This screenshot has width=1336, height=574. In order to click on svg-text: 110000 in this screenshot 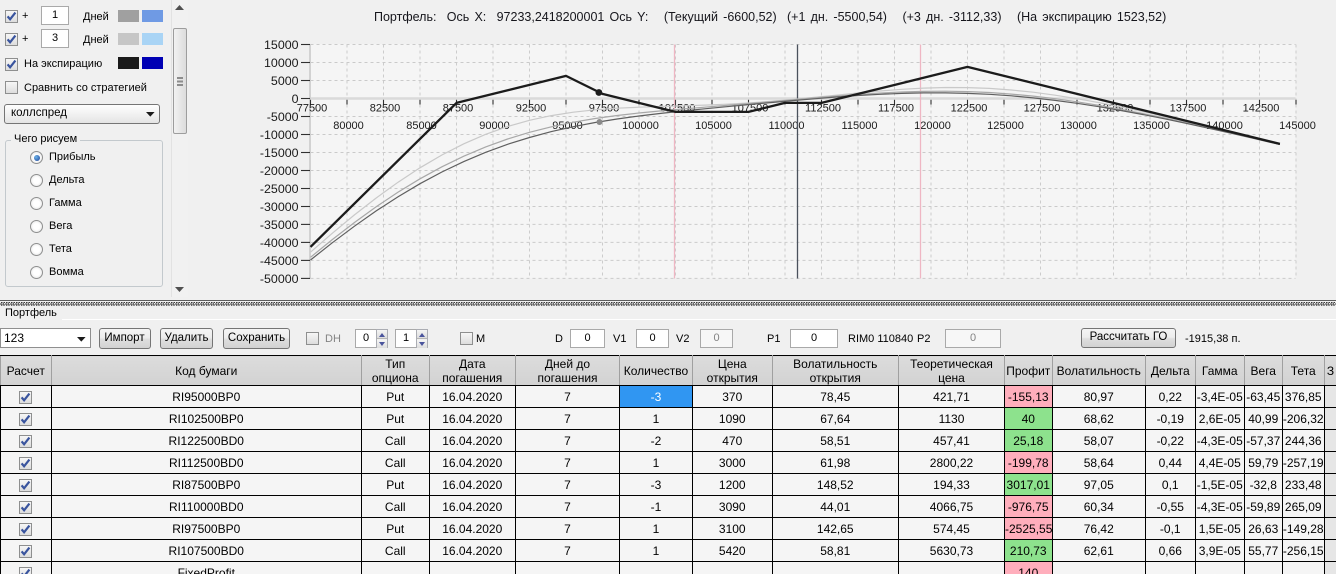, I will do `click(787, 126)`.